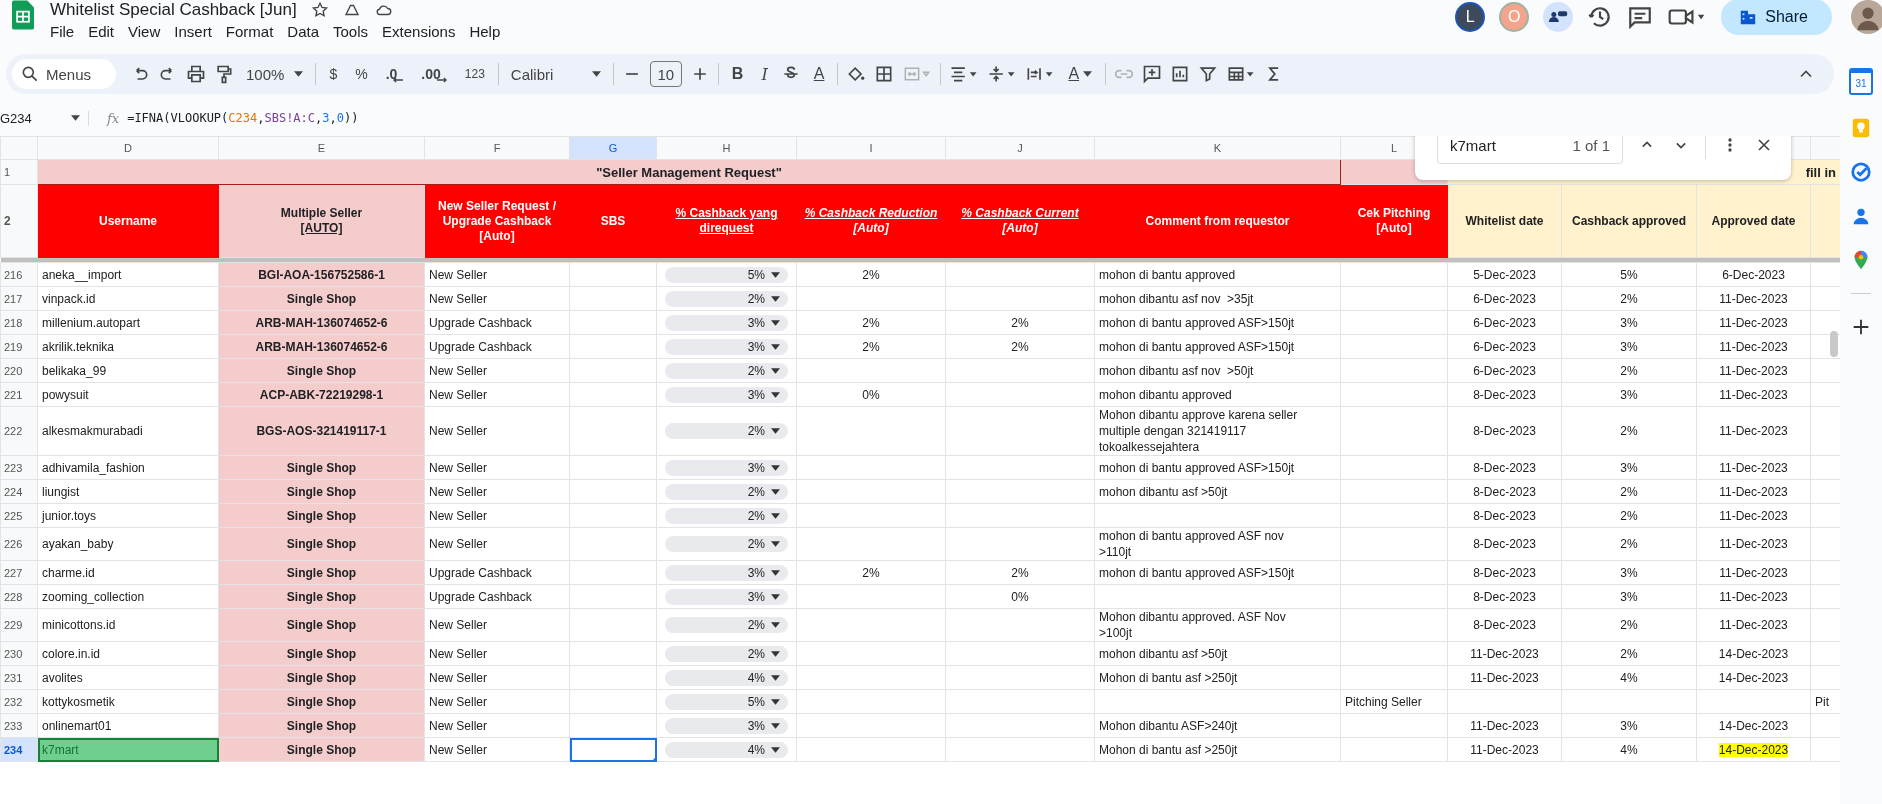 Image resolution: width=1882 pixels, height=804 pixels. I want to click on menu-item: File, so click(62, 31).